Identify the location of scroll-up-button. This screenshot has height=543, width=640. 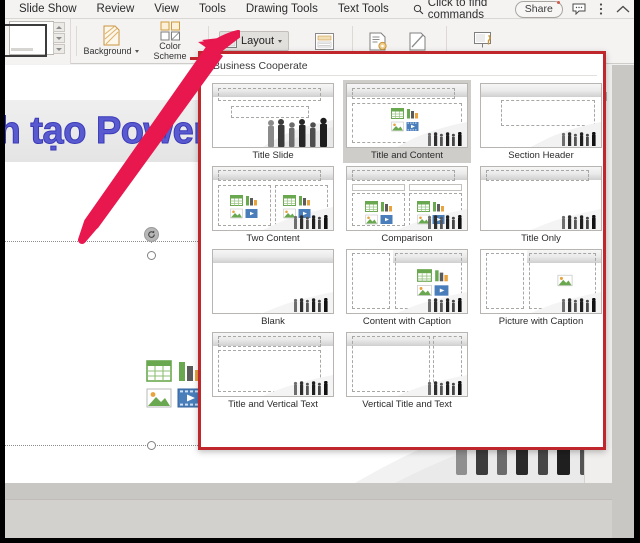
(59, 27).